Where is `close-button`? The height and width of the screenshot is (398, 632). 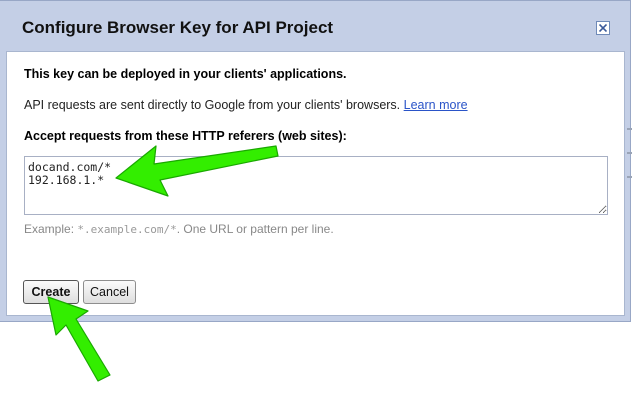
close-button is located at coordinates (603, 28).